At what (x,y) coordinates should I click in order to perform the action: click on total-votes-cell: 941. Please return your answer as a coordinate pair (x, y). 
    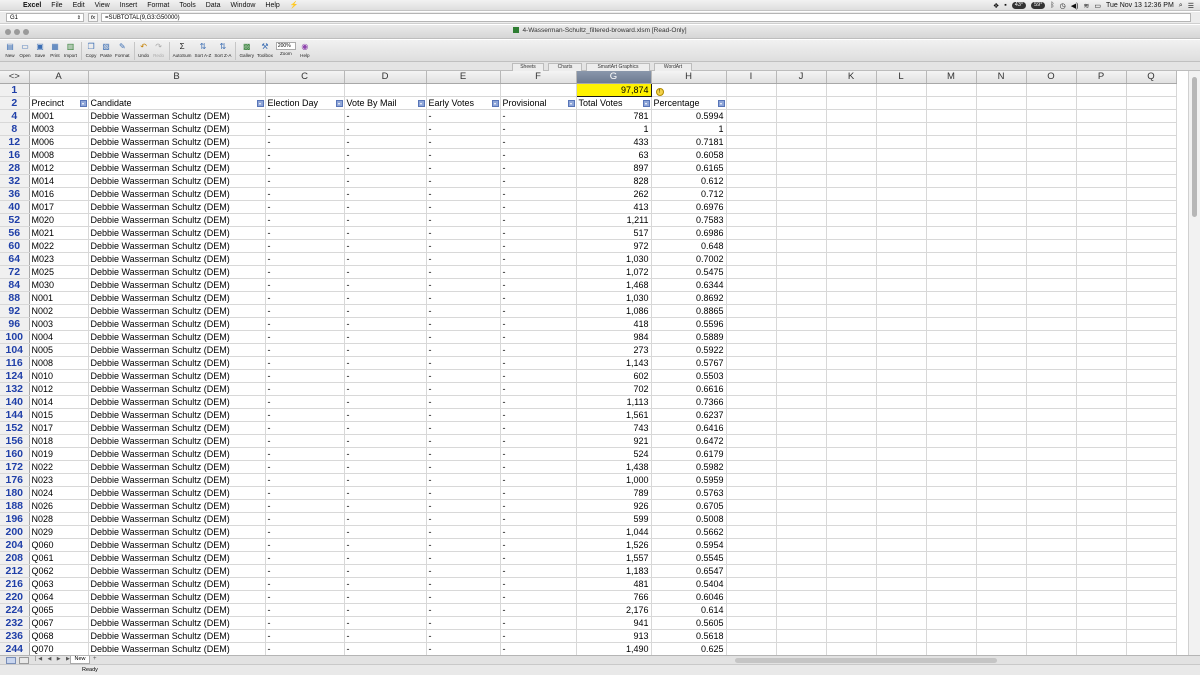
    Looking at the image, I should click on (614, 623).